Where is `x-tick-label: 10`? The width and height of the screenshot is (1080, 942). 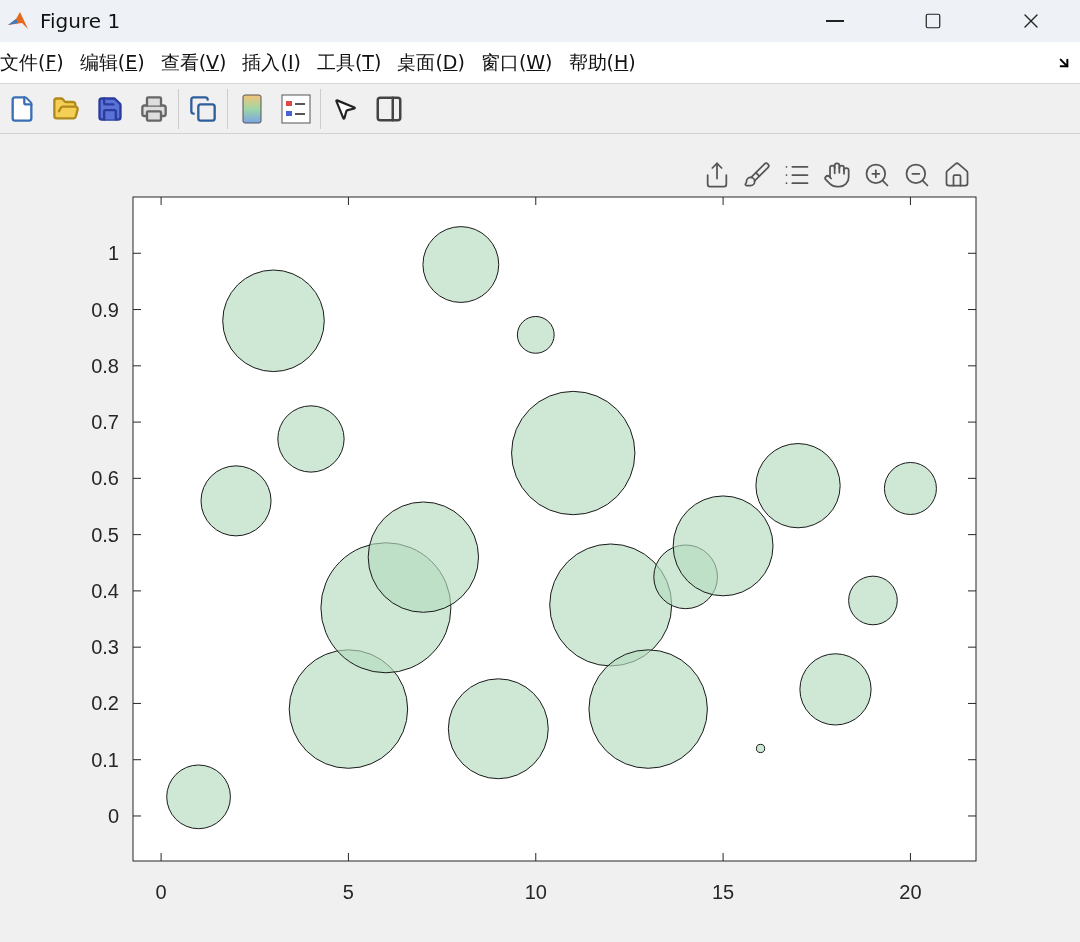
x-tick-label: 10 is located at coordinates (535, 892).